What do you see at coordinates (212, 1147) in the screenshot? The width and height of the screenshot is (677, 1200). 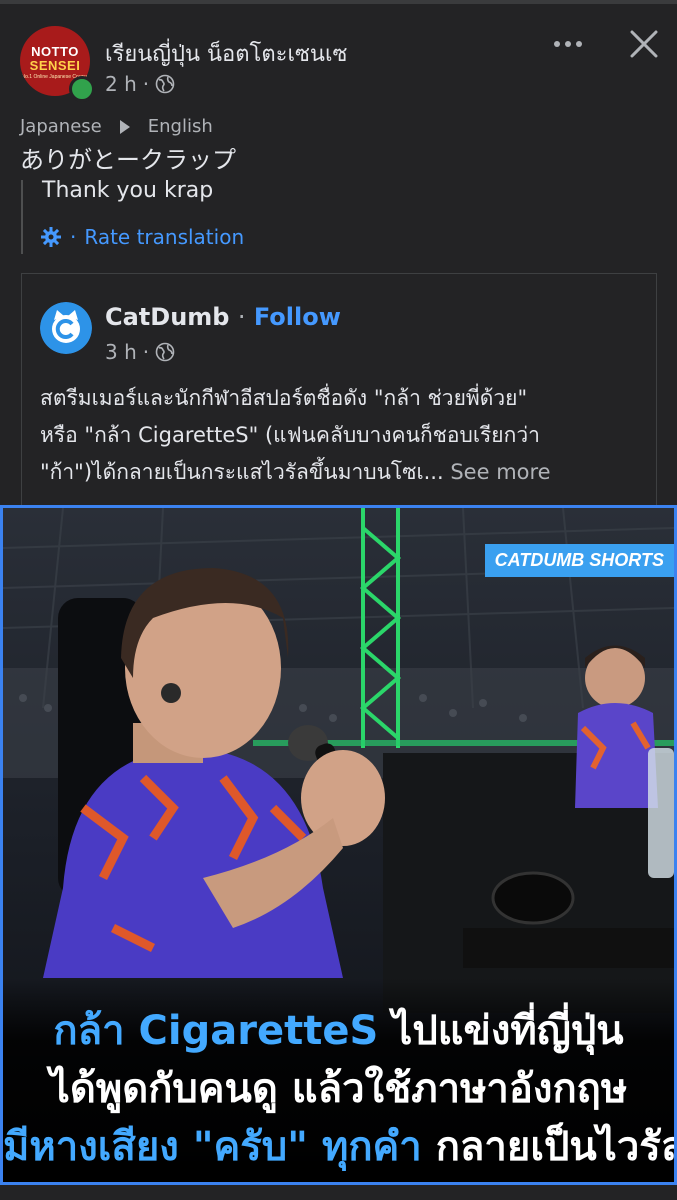 I see `caption-line-3-highlight: มีหางเสียง "ครับ" ทุกคำ` at bounding box center [212, 1147].